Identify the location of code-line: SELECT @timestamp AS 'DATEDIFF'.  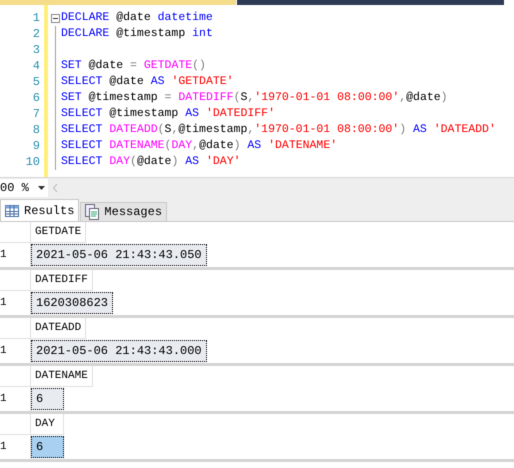
(168, 114).